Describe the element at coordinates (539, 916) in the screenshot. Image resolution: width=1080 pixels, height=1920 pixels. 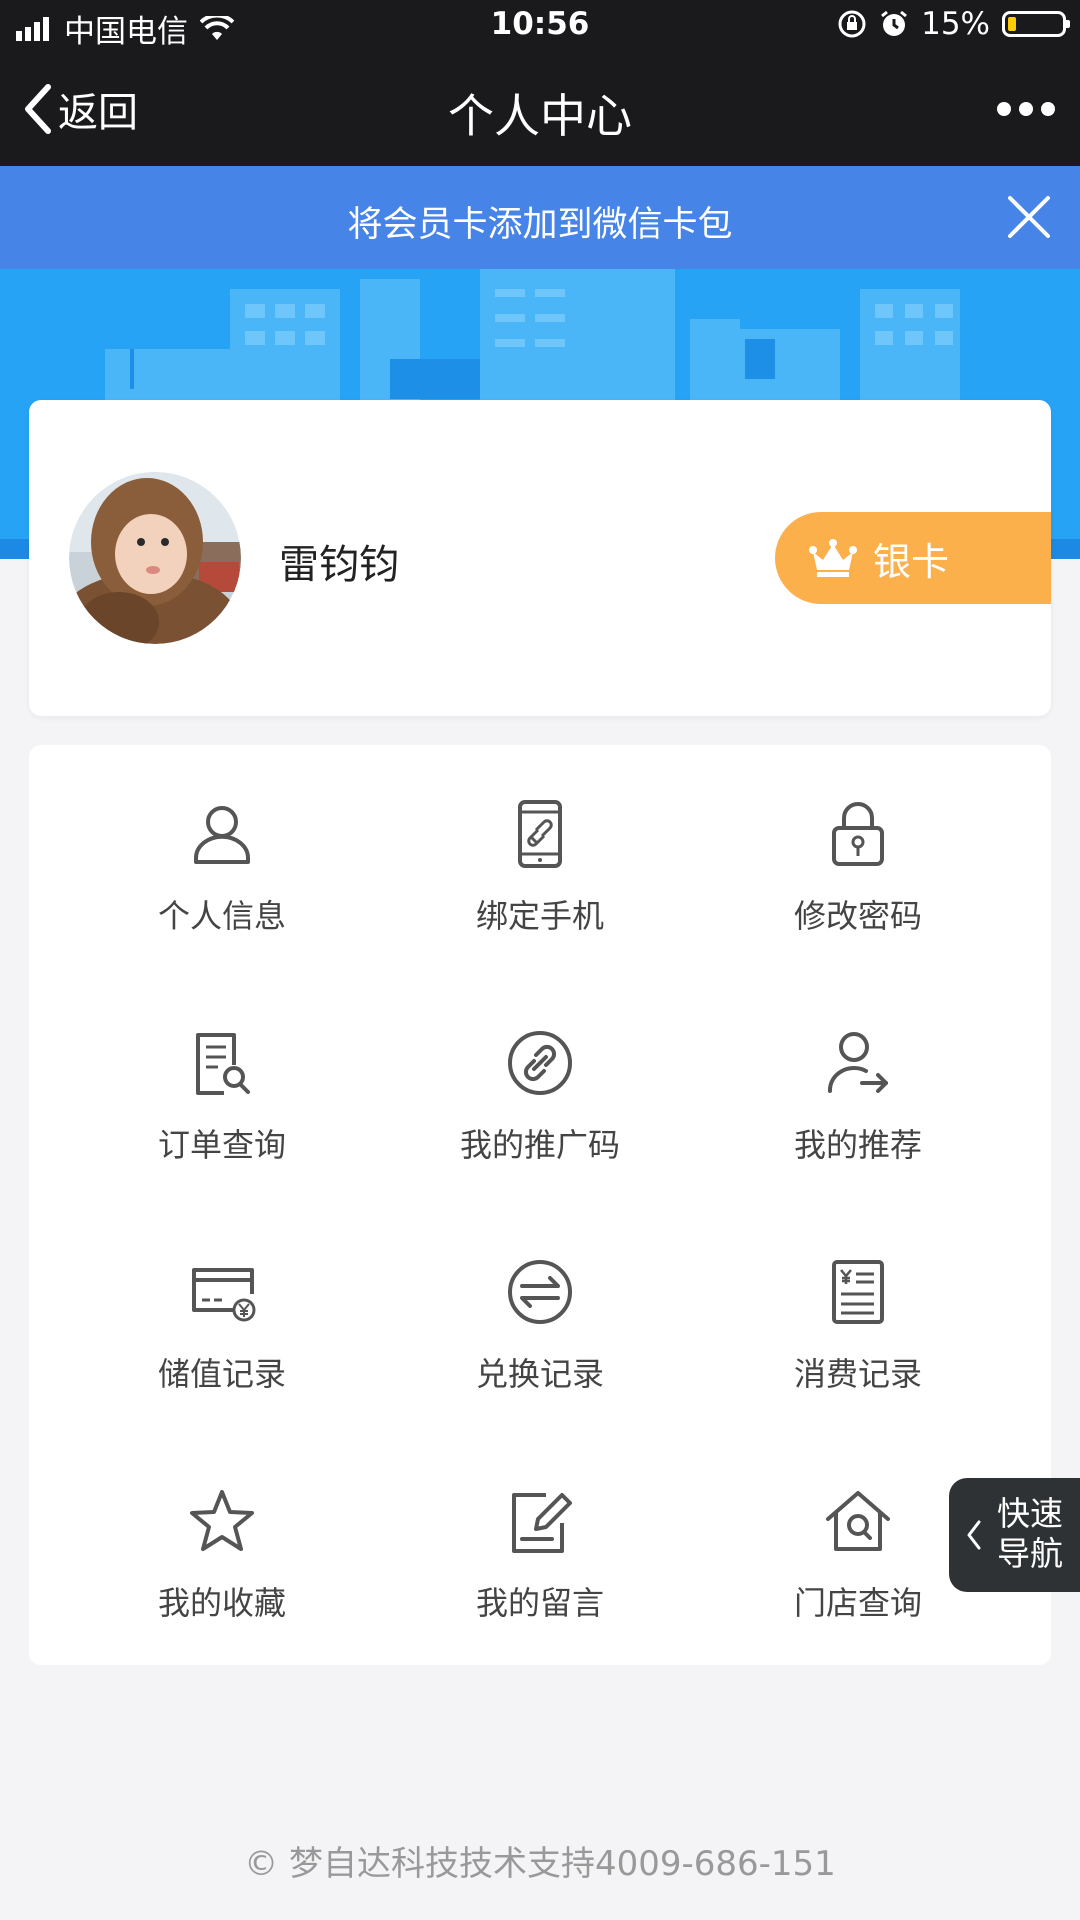
I see `menu-item-label: 绑定手机` at that location.